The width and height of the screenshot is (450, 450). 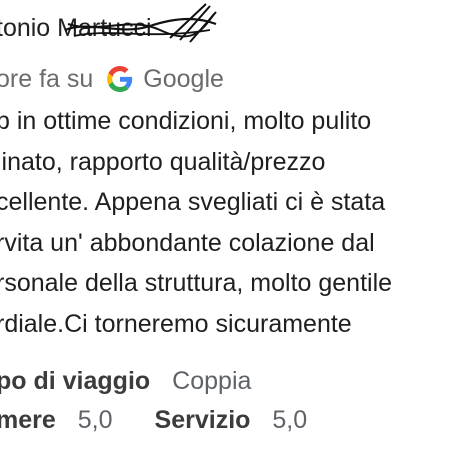 I want to click on review-line: linato, rapporto qualità/prezzo, so click(x=163, y=161).